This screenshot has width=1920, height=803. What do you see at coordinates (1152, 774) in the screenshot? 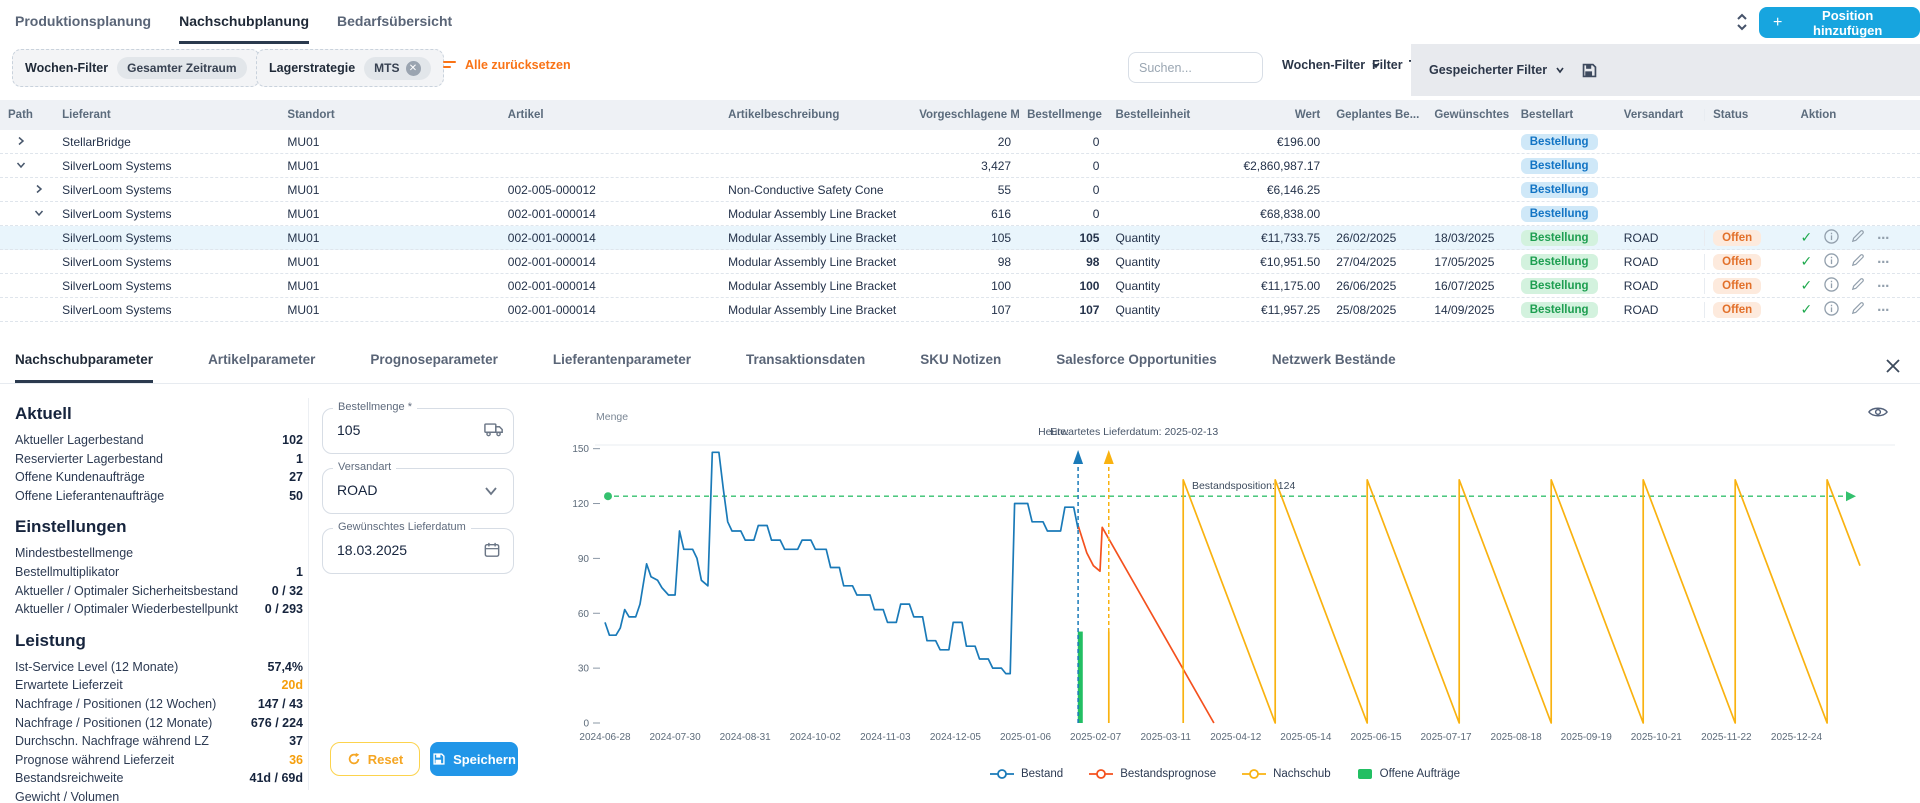
I see `legend-item: Bestandsprognose` at bounding box center [1152, 774].